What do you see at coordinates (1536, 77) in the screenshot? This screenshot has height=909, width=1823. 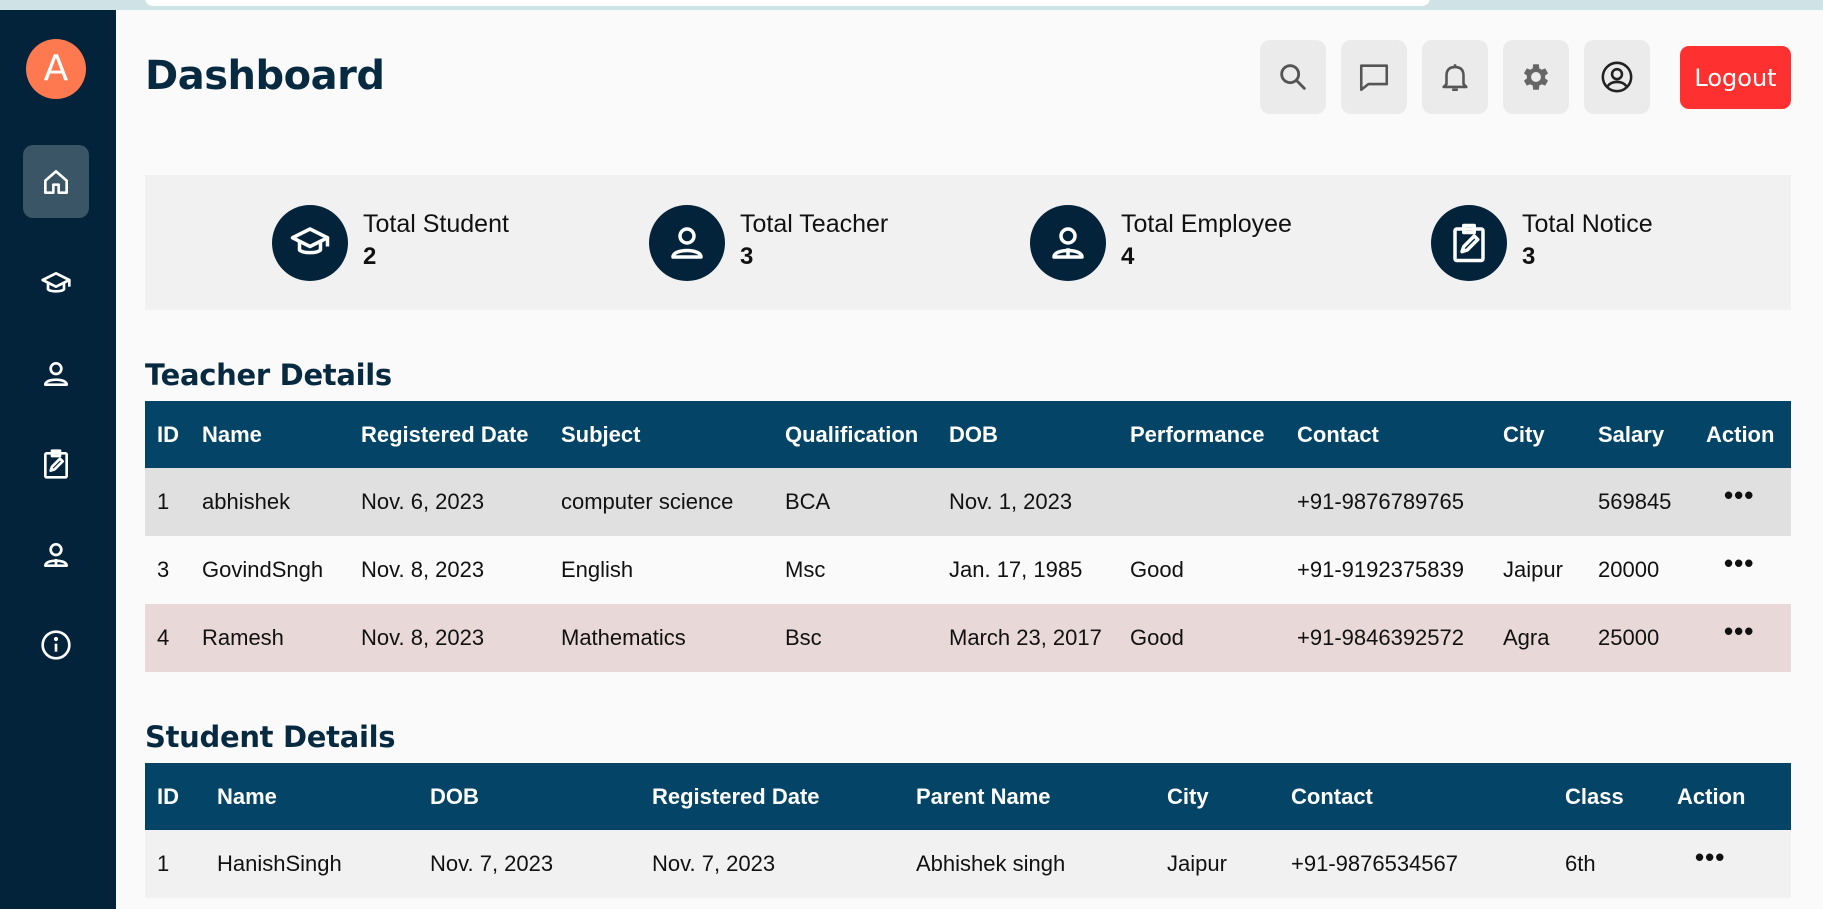 I see `settings-button` at bounding box center [1536, 77].